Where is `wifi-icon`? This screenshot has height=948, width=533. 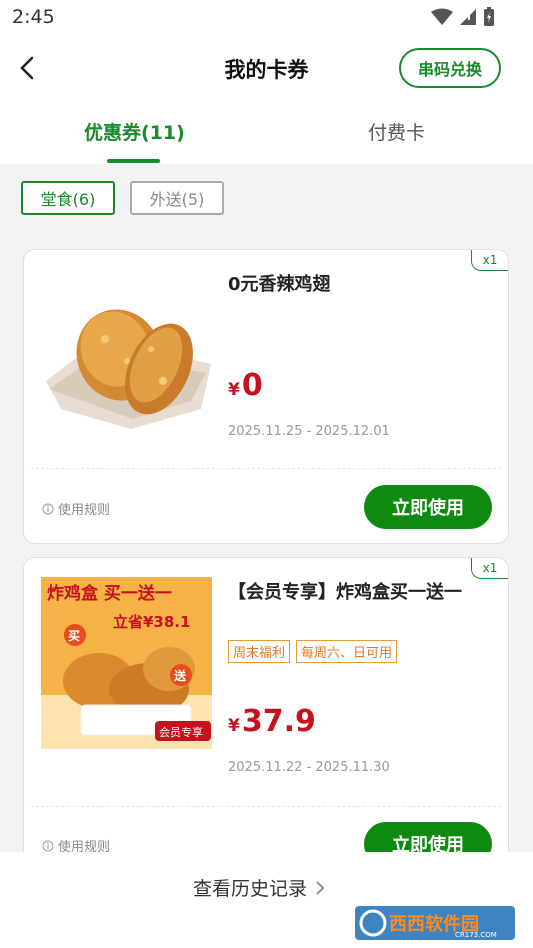 wifi-icon is located at coordinates (442, 16).